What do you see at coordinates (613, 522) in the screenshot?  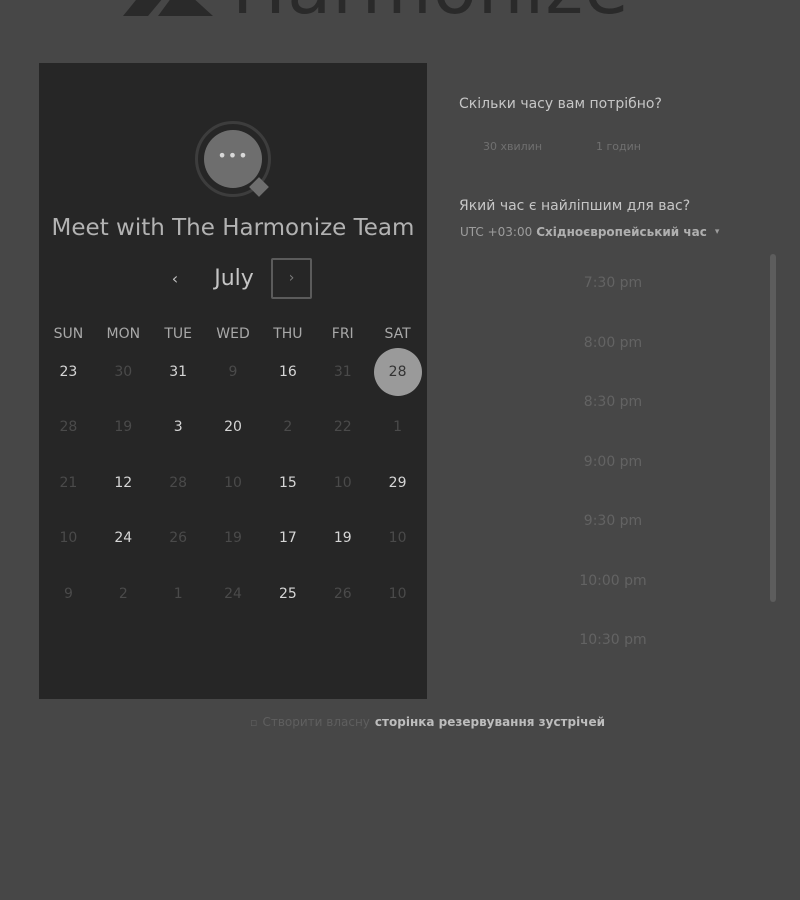 I see `time-slot: 9:30 pm` at bounding box center [613, 522].